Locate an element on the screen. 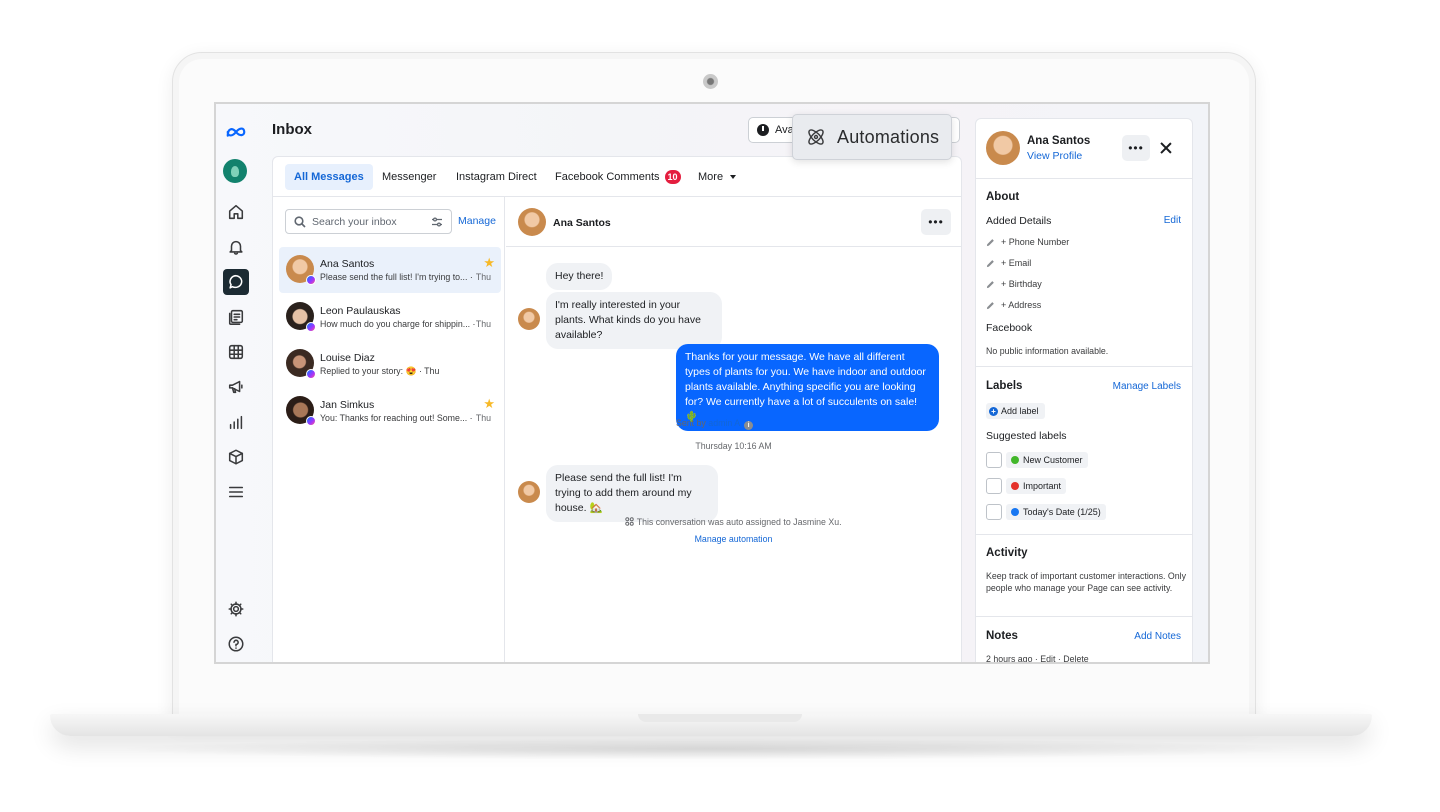 This screenshot has width=1440, height=812. label-name: Today's Date (1/25) is located at coordinates (1062, 512).